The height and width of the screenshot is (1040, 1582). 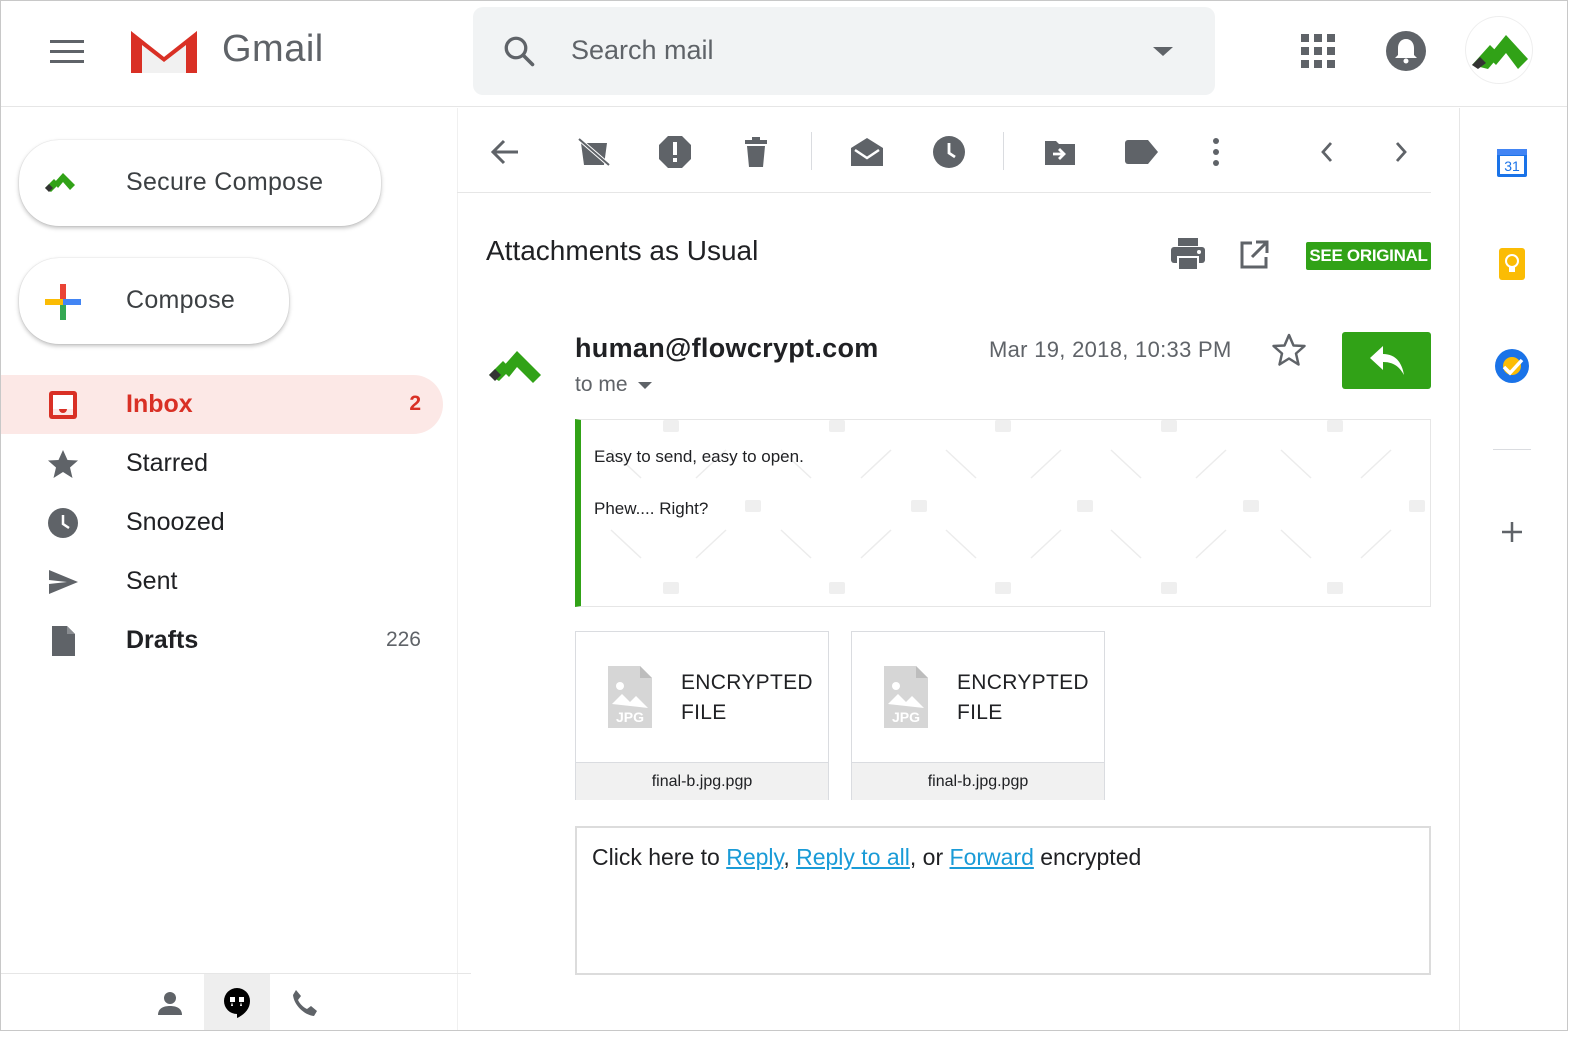 I want to click on recipient-label: to me, so click(x=601, y=384).